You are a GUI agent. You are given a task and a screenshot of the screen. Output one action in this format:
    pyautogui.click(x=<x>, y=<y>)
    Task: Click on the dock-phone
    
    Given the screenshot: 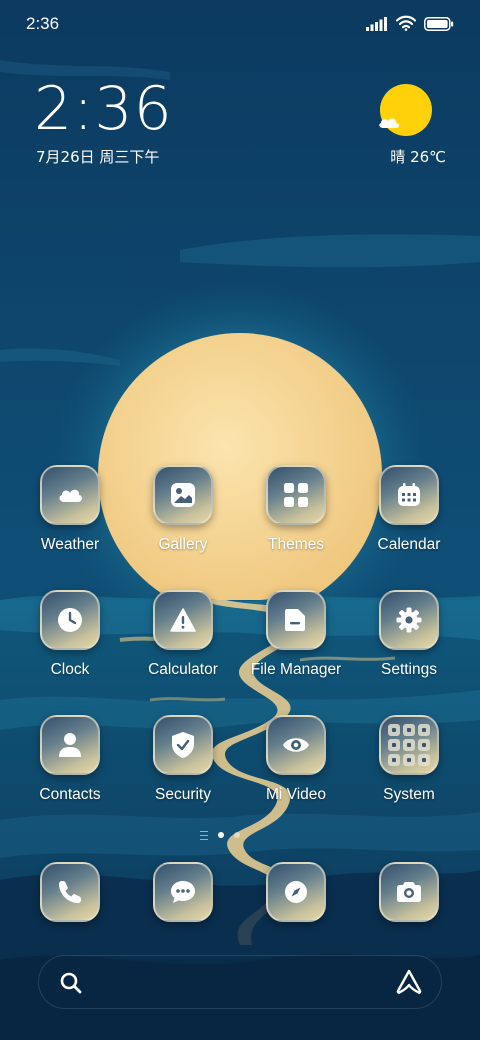 What is the action you would take?
    pyautogui.click(x=70, y=893)
    